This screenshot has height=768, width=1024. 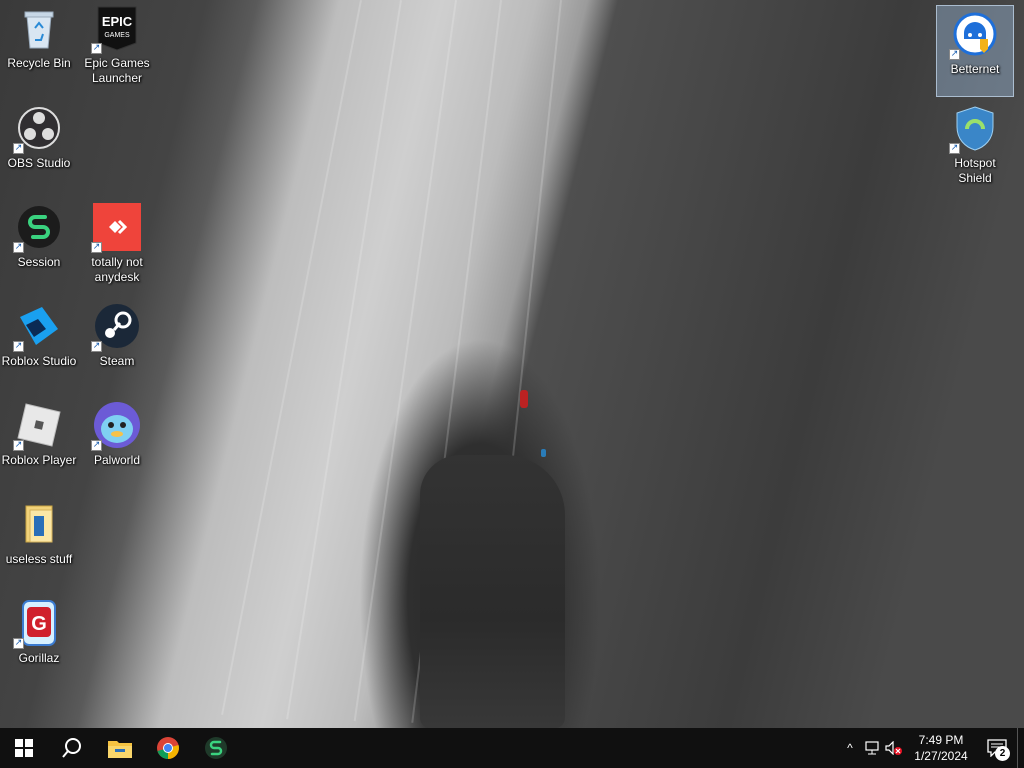 I want to click on desktop-icon-roblox-player: ↗ Roblox Player, so click(x=39, y=443).